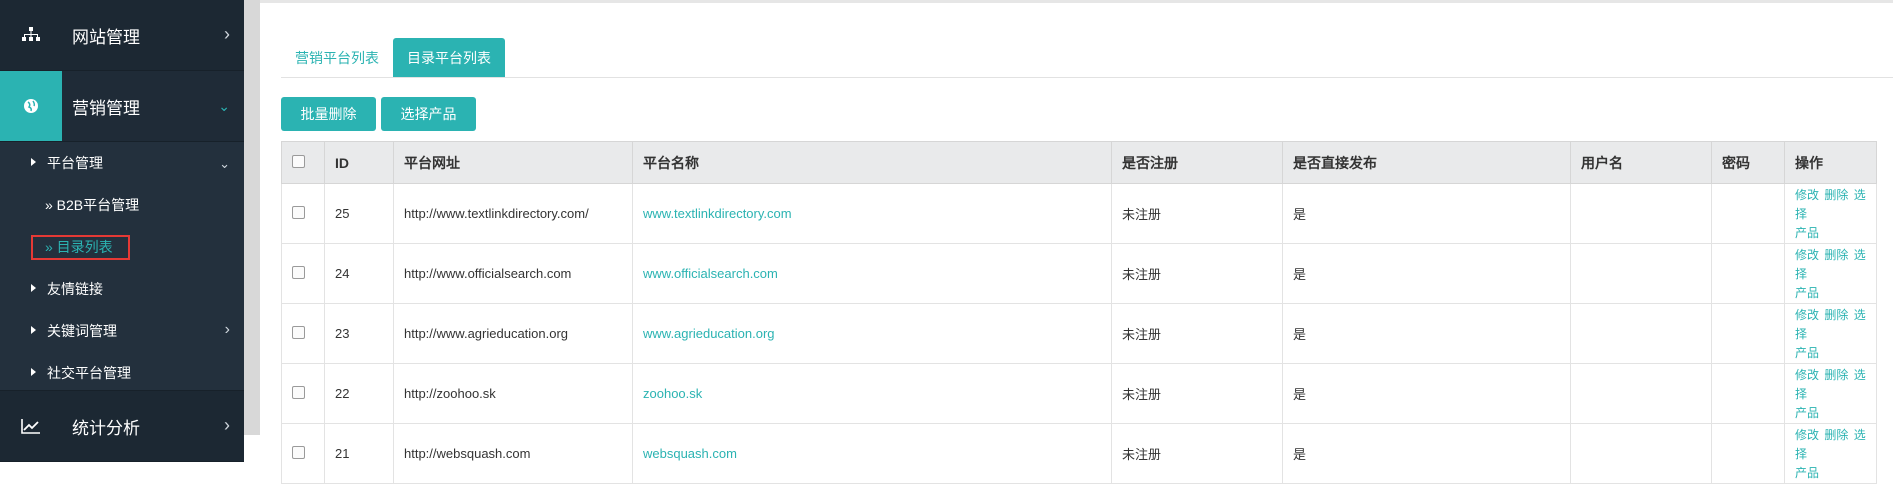  What do you see at coordinates (513, 273) in the screenshot?
I see `row-url: http://www.officialsearch.com` at bounding box center [513, 273].